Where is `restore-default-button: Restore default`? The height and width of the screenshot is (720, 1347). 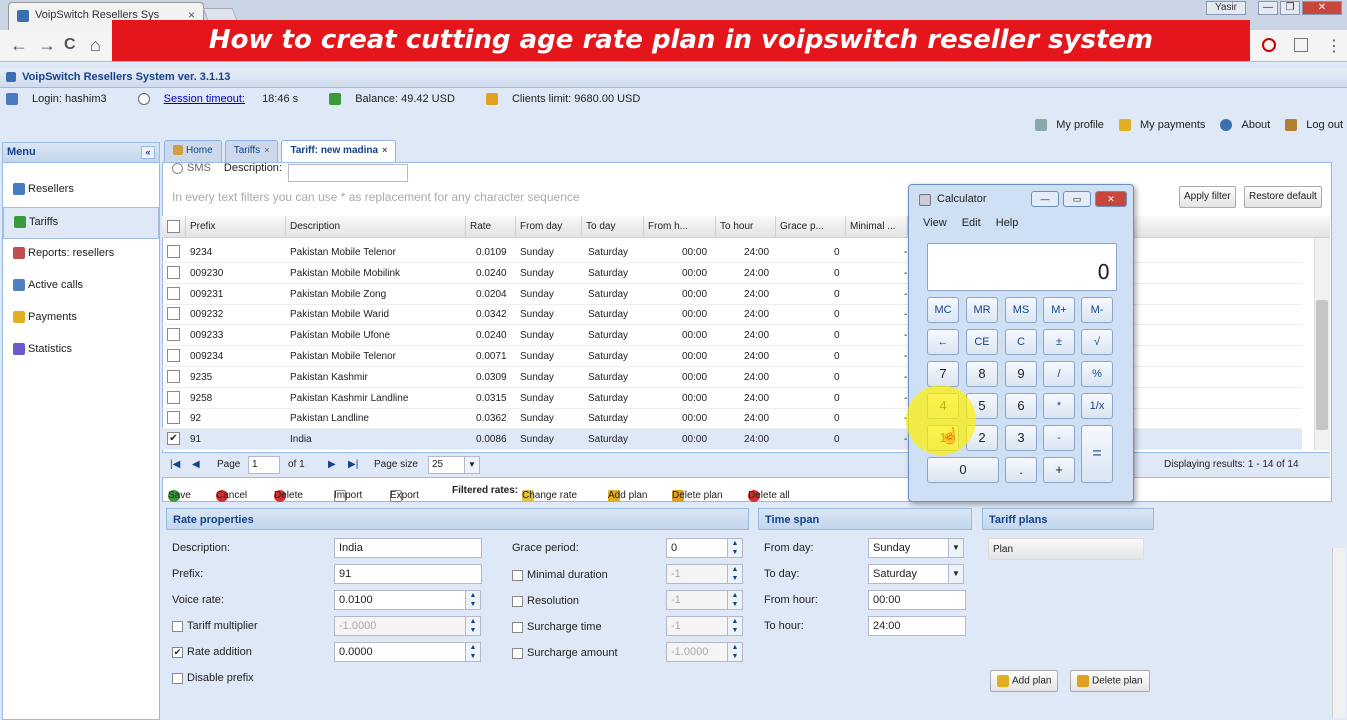 restore-default-button: Restore default is located at coordinates (1283, 197).